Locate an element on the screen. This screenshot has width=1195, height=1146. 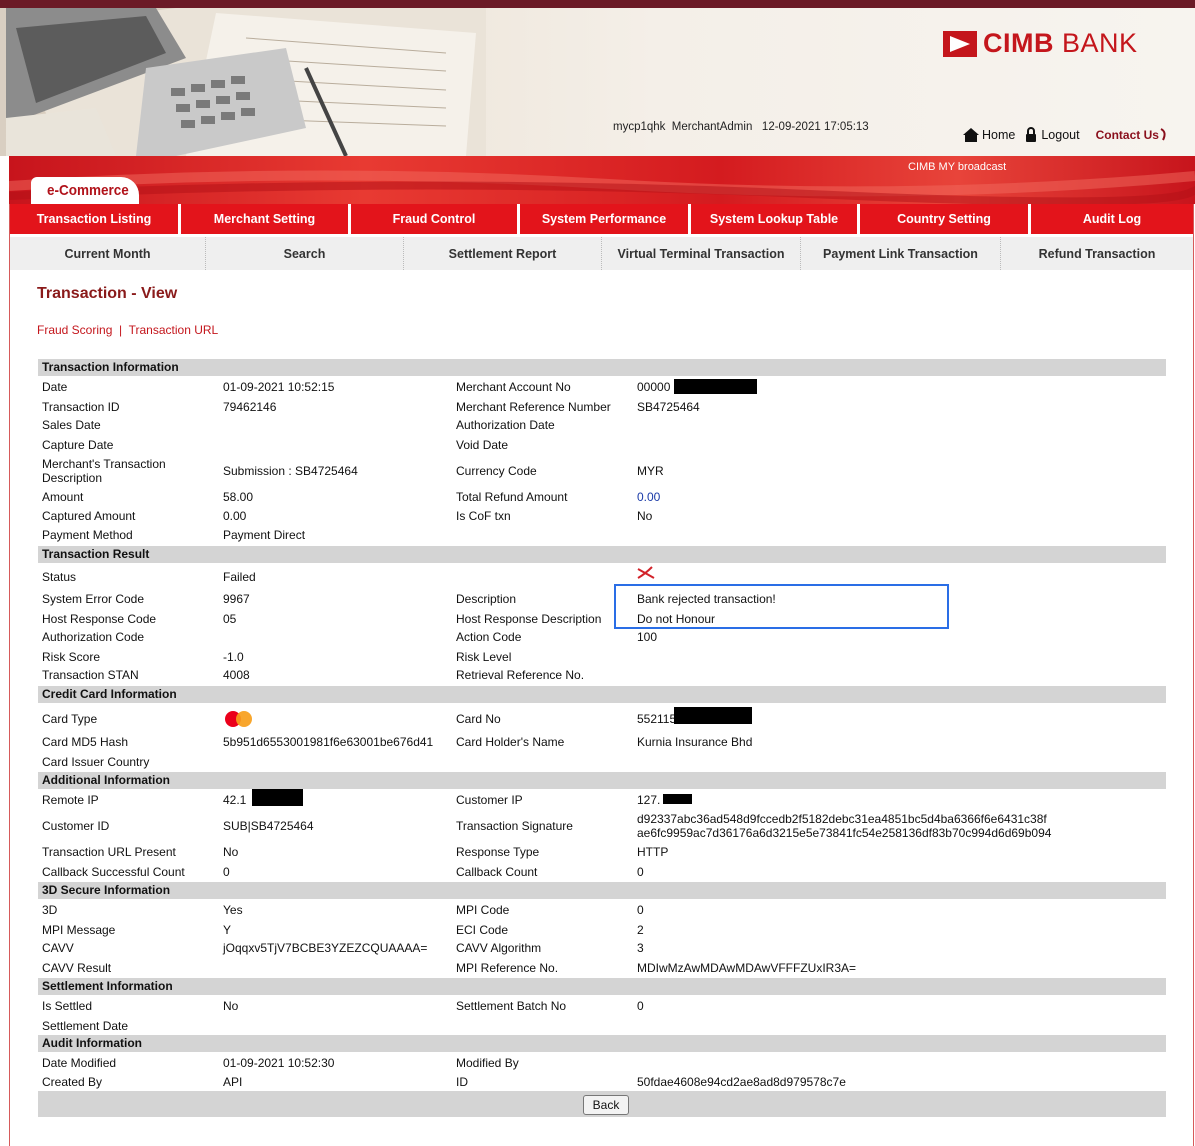
field-label: Settlement Date is located at coordinates (85, 1026).